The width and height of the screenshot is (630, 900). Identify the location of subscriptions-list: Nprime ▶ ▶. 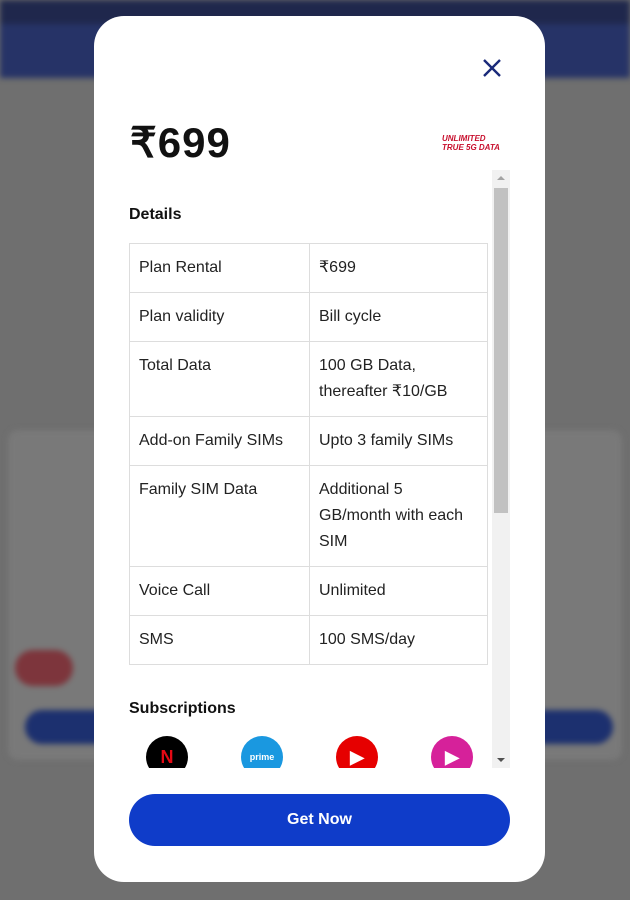
(310, 752).